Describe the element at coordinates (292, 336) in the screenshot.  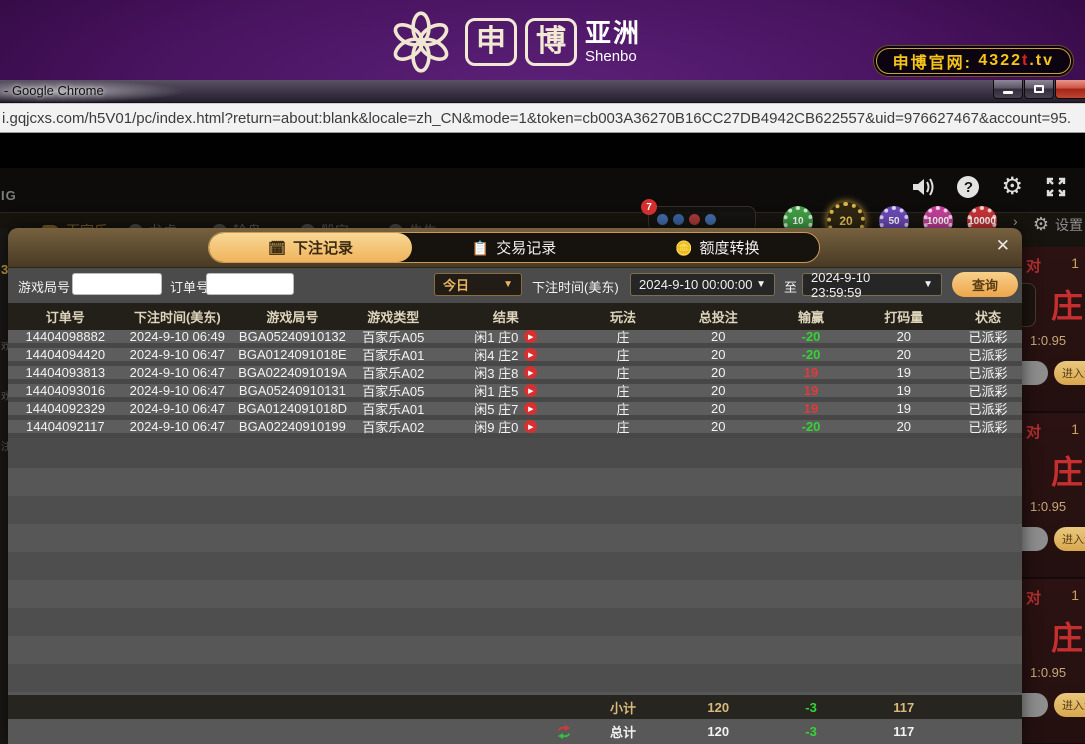
I see `cell-round-id: BGA05240910132` at that location.